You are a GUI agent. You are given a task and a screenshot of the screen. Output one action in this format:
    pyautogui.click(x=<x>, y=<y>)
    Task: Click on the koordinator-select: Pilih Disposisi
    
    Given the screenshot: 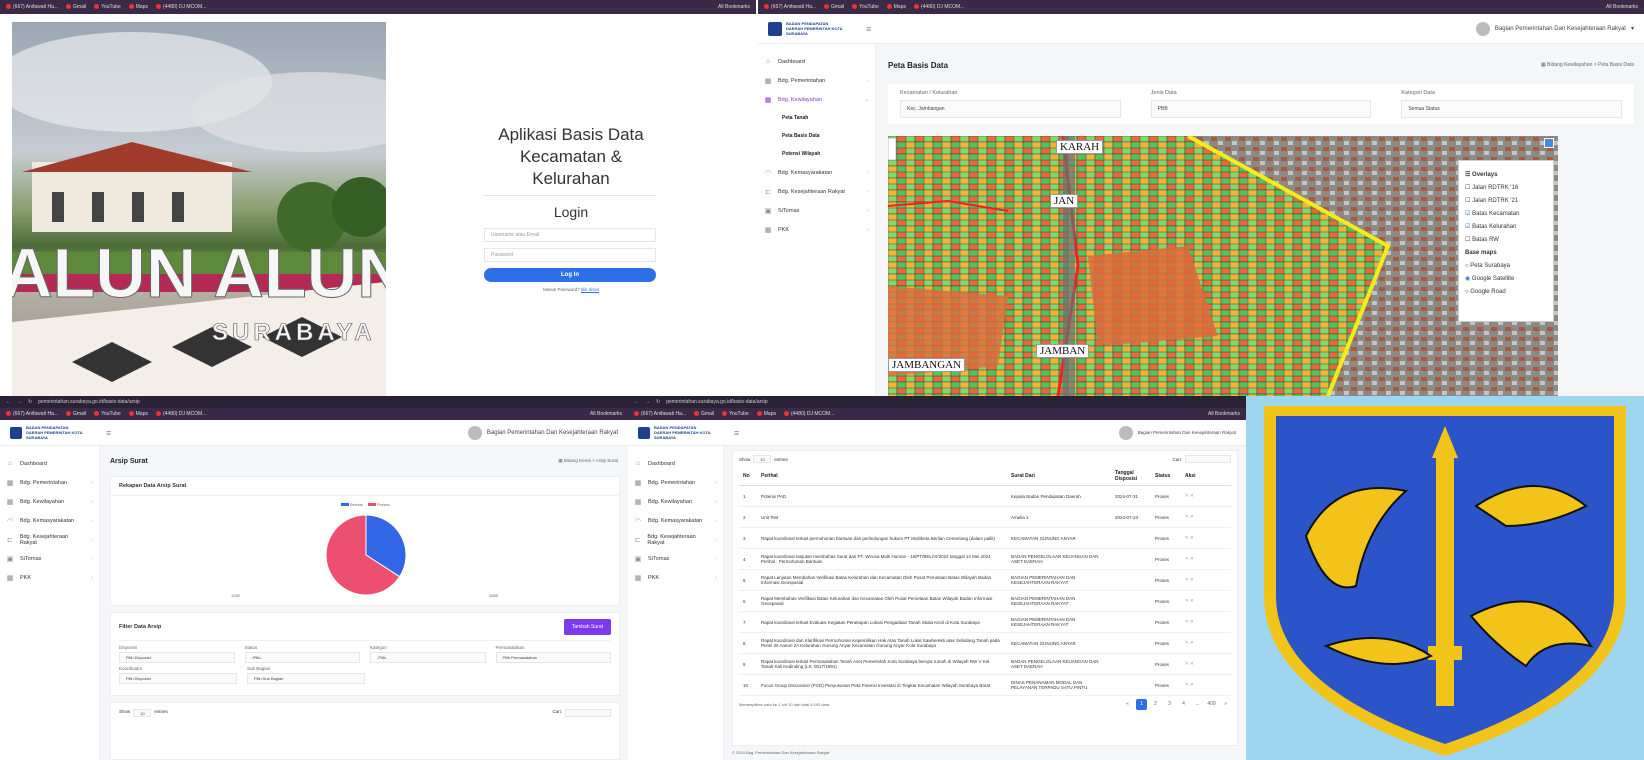 What is the action you would take?
    pyautogui.click(x=178, y=678)
    